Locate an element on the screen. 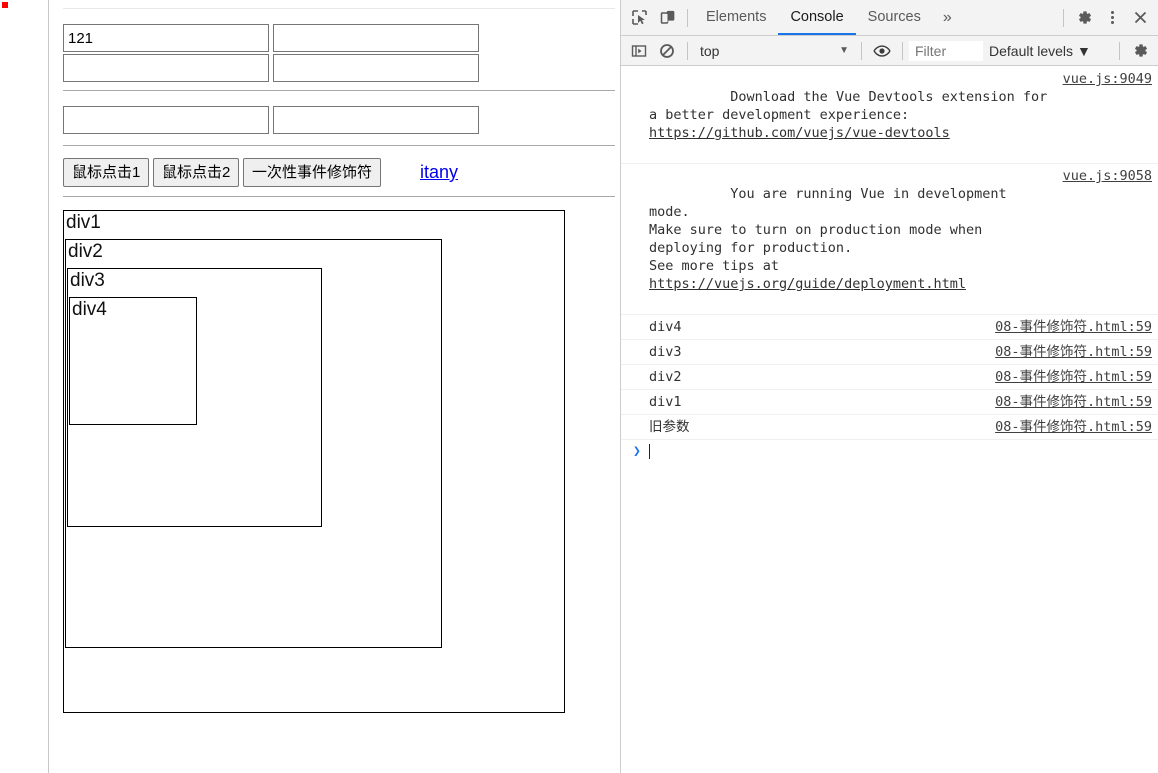  tab-console: Console is located at coordinates (817, 17).